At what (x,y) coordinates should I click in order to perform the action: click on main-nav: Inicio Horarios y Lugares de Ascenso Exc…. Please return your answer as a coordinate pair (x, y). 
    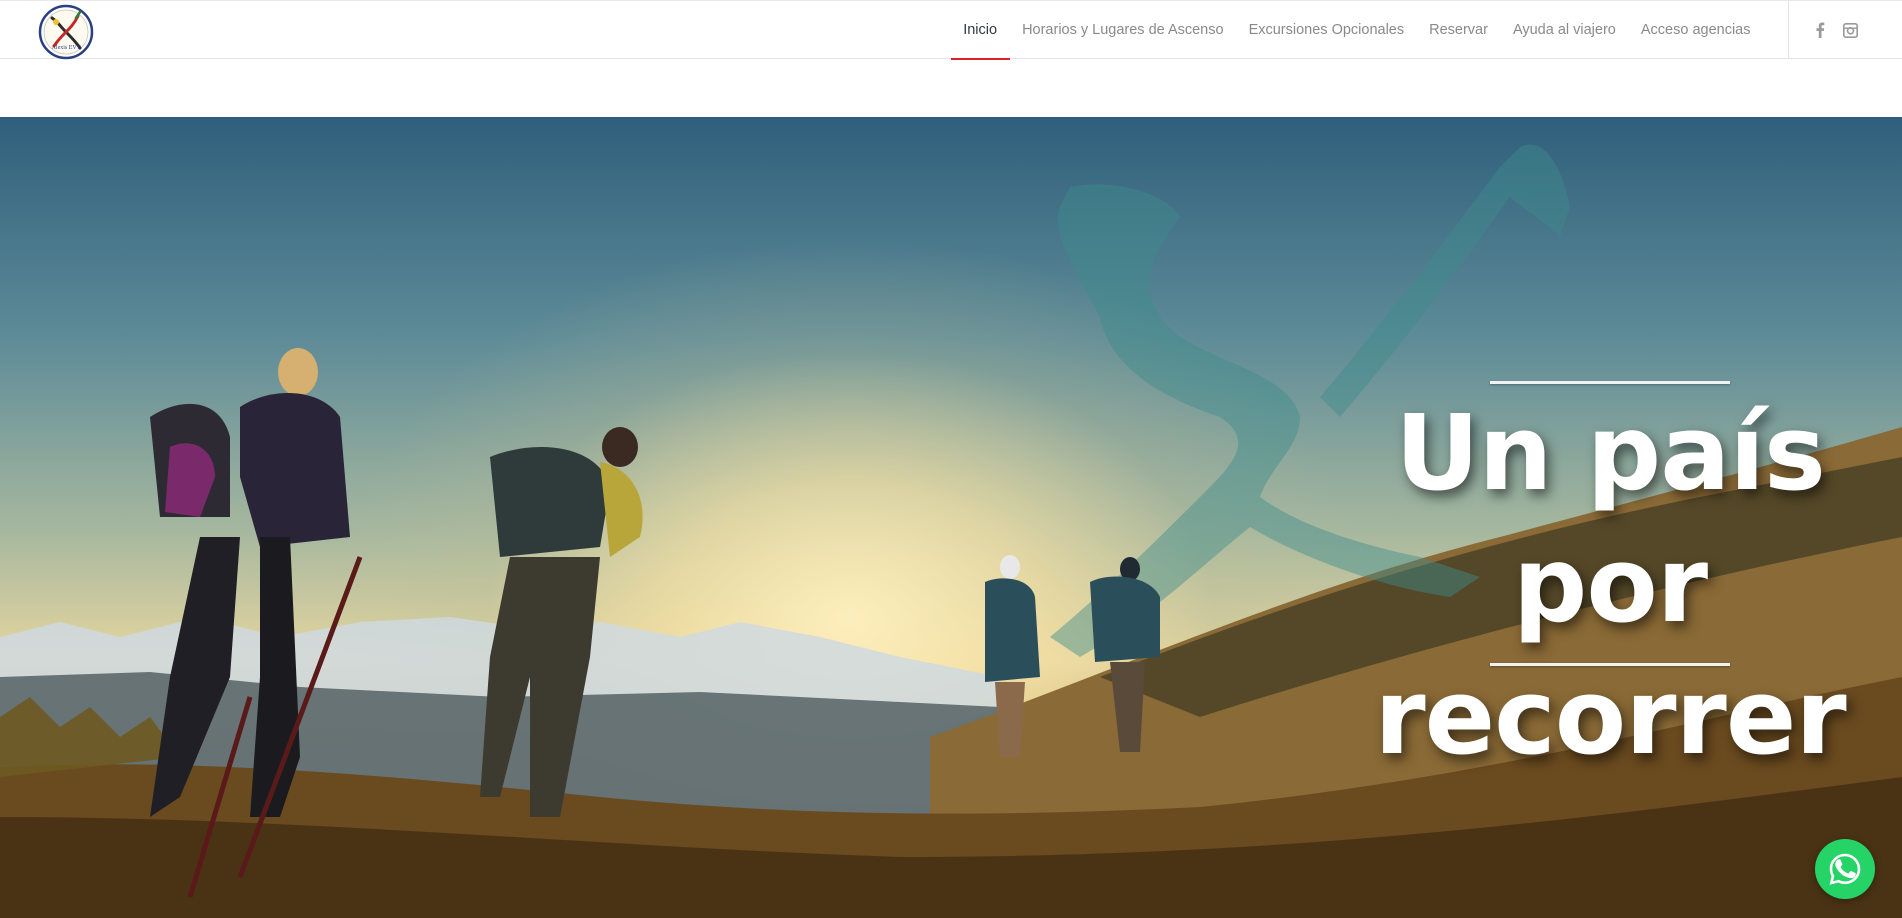
    Looking at the image, I should click on (1356, 30).